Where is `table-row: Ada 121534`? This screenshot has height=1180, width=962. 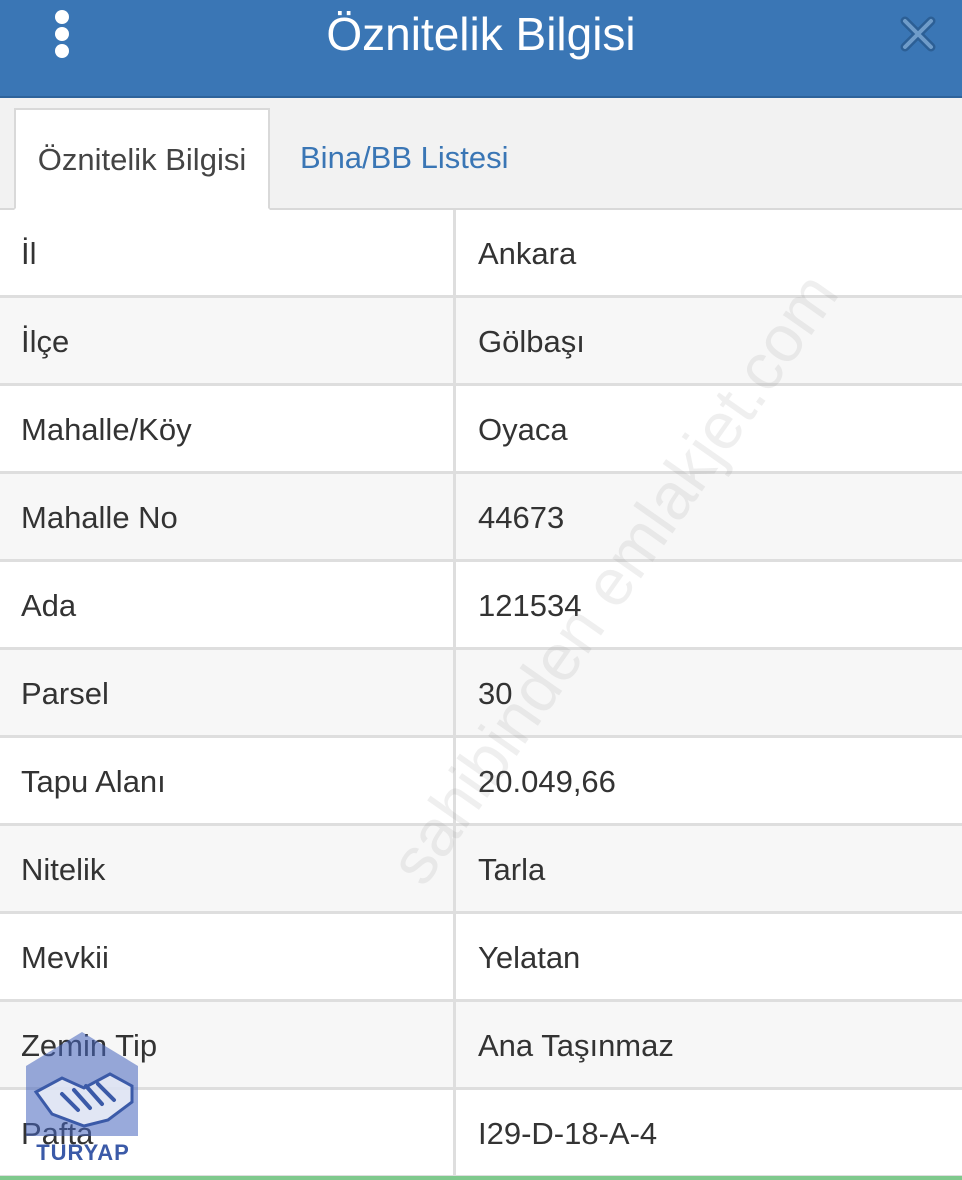 table-row: Ada 121534 is located at coordinates (481, 606).